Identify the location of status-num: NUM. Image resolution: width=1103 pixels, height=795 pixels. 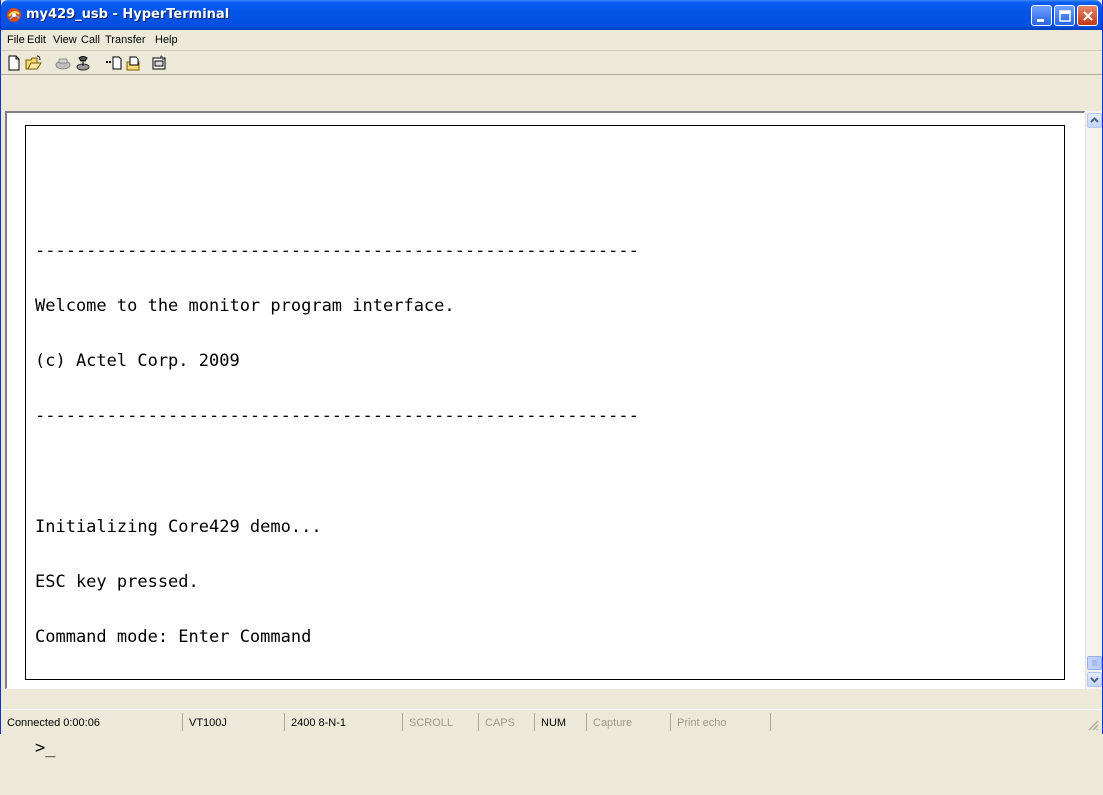
(561, 722).